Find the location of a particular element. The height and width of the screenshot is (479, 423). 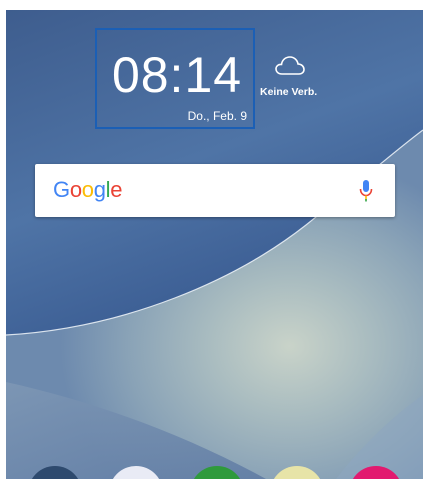

google-search-bar: Google is located at coordinates (215, 190).